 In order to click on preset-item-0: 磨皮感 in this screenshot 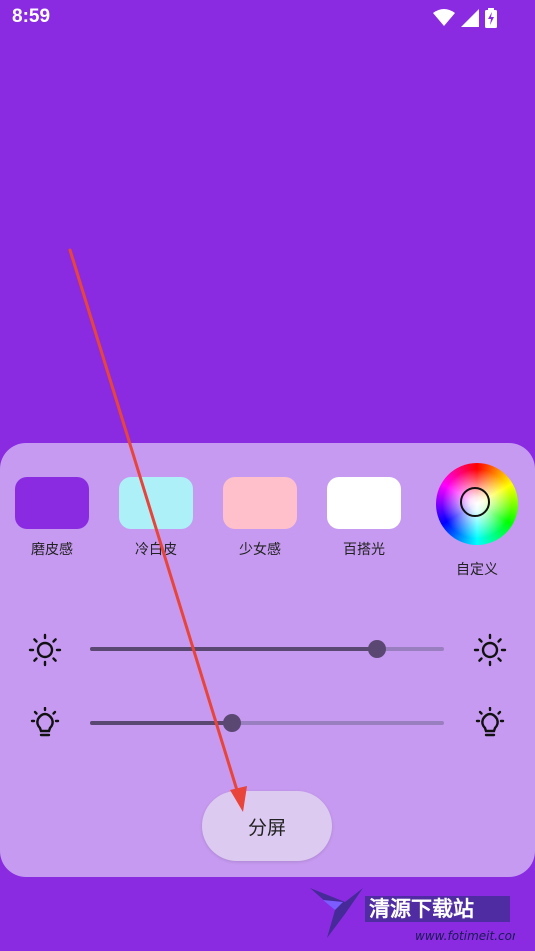, I will do `click(52, 518)`.